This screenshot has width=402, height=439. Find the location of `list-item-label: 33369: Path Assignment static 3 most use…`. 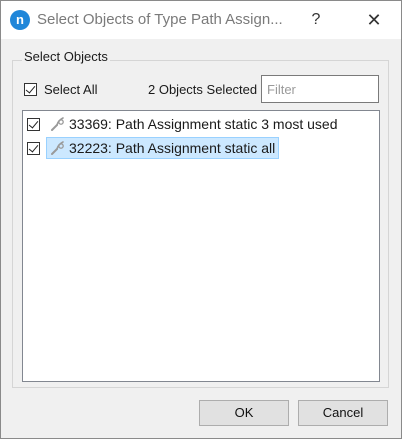

list-item-label: 33369: Path Assignment static 3 most use… is located at coordinates (203, 124).